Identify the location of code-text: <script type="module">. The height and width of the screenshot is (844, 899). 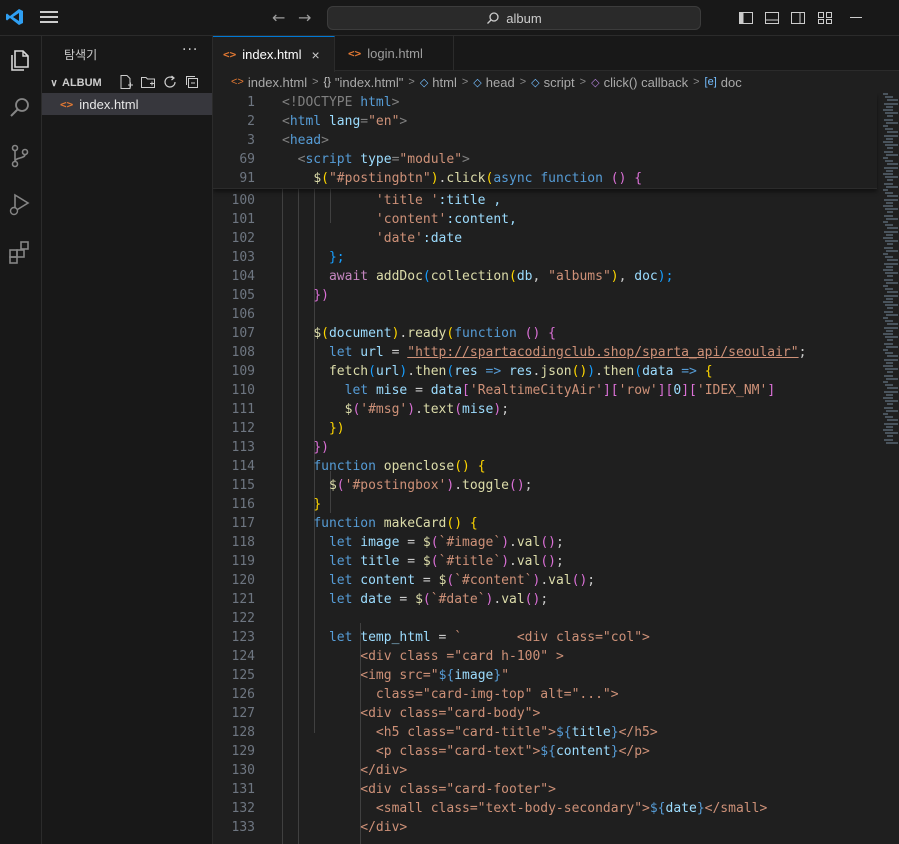
(376, 159).